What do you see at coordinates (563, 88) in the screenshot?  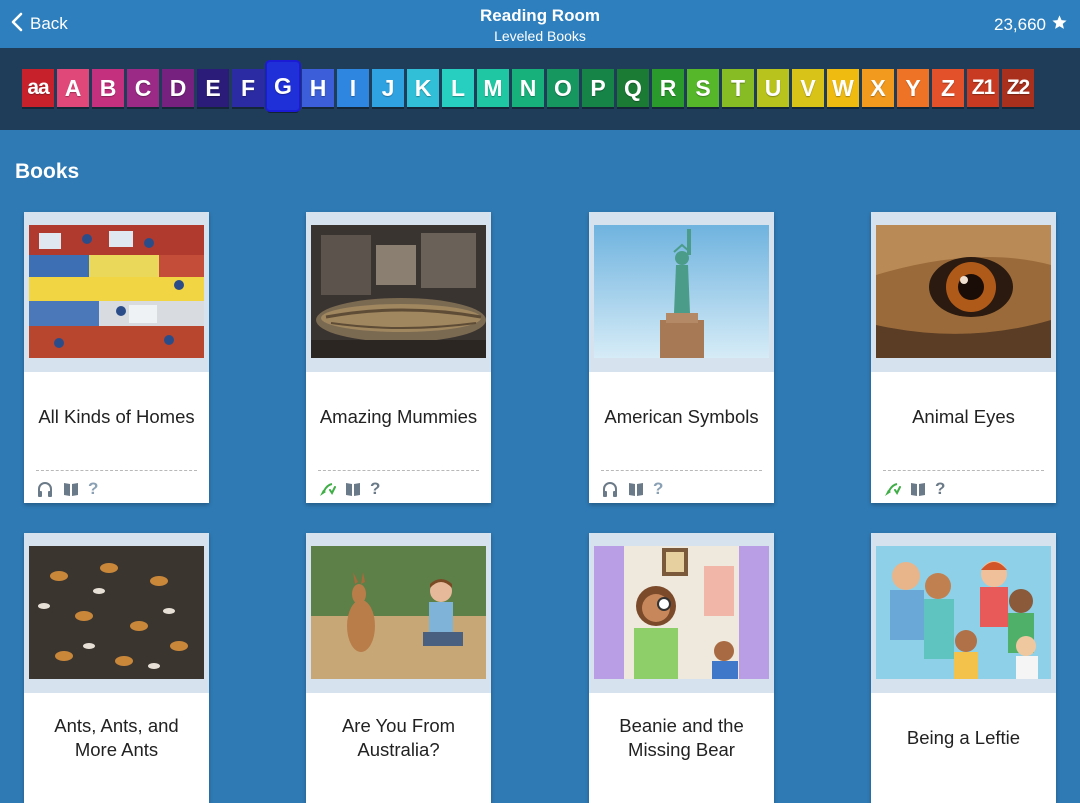 I see `level-o-button: O` at bounding box center [563, 88].